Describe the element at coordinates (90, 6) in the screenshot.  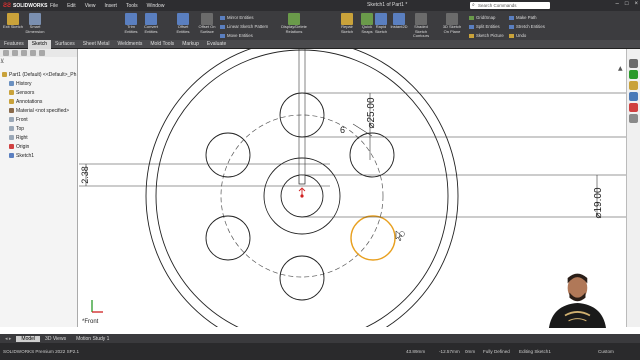
I see `menu-view: View` at that location.